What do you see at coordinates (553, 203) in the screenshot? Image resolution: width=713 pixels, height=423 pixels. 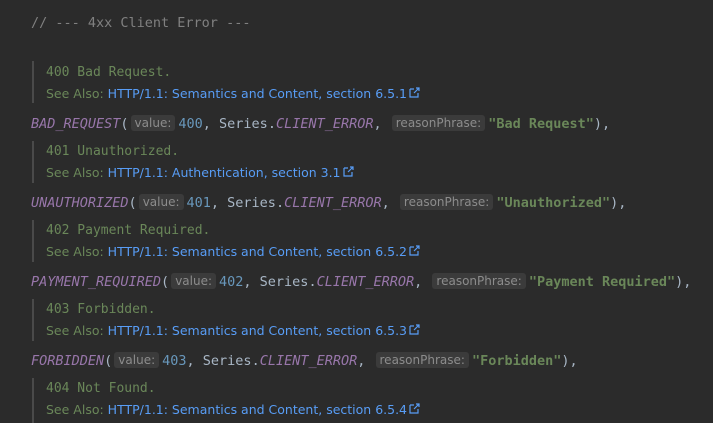 I see `reason-phrase: "Unauthorized"` at bounding box center [553, 203].